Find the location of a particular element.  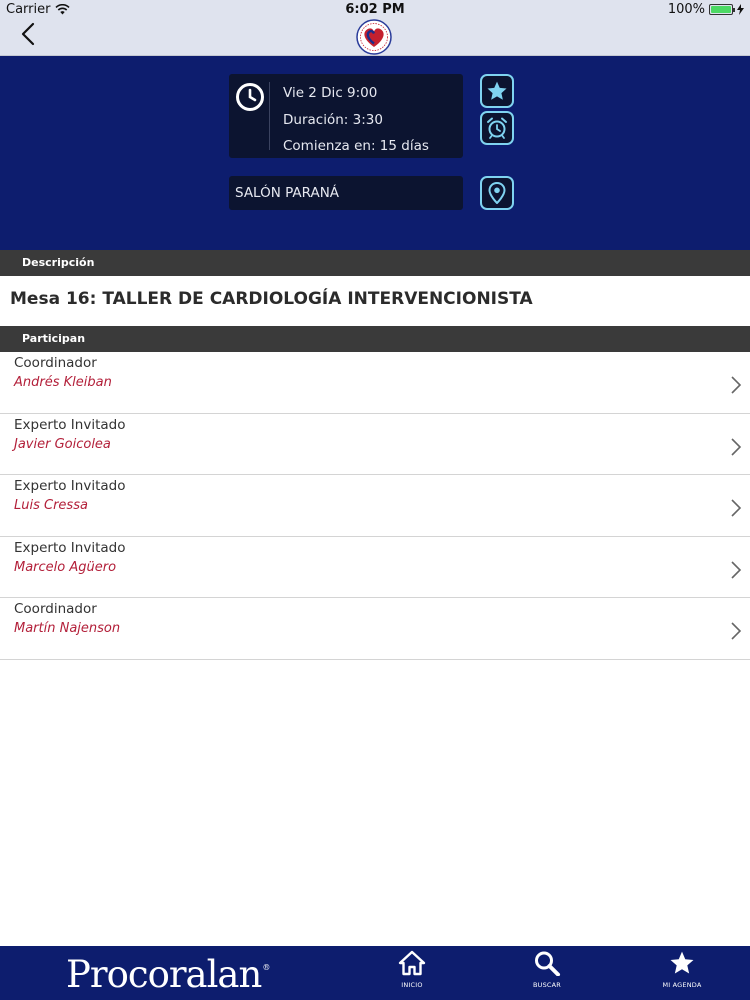

status-time: 6:02 PM is located at coordinates (375, 9).